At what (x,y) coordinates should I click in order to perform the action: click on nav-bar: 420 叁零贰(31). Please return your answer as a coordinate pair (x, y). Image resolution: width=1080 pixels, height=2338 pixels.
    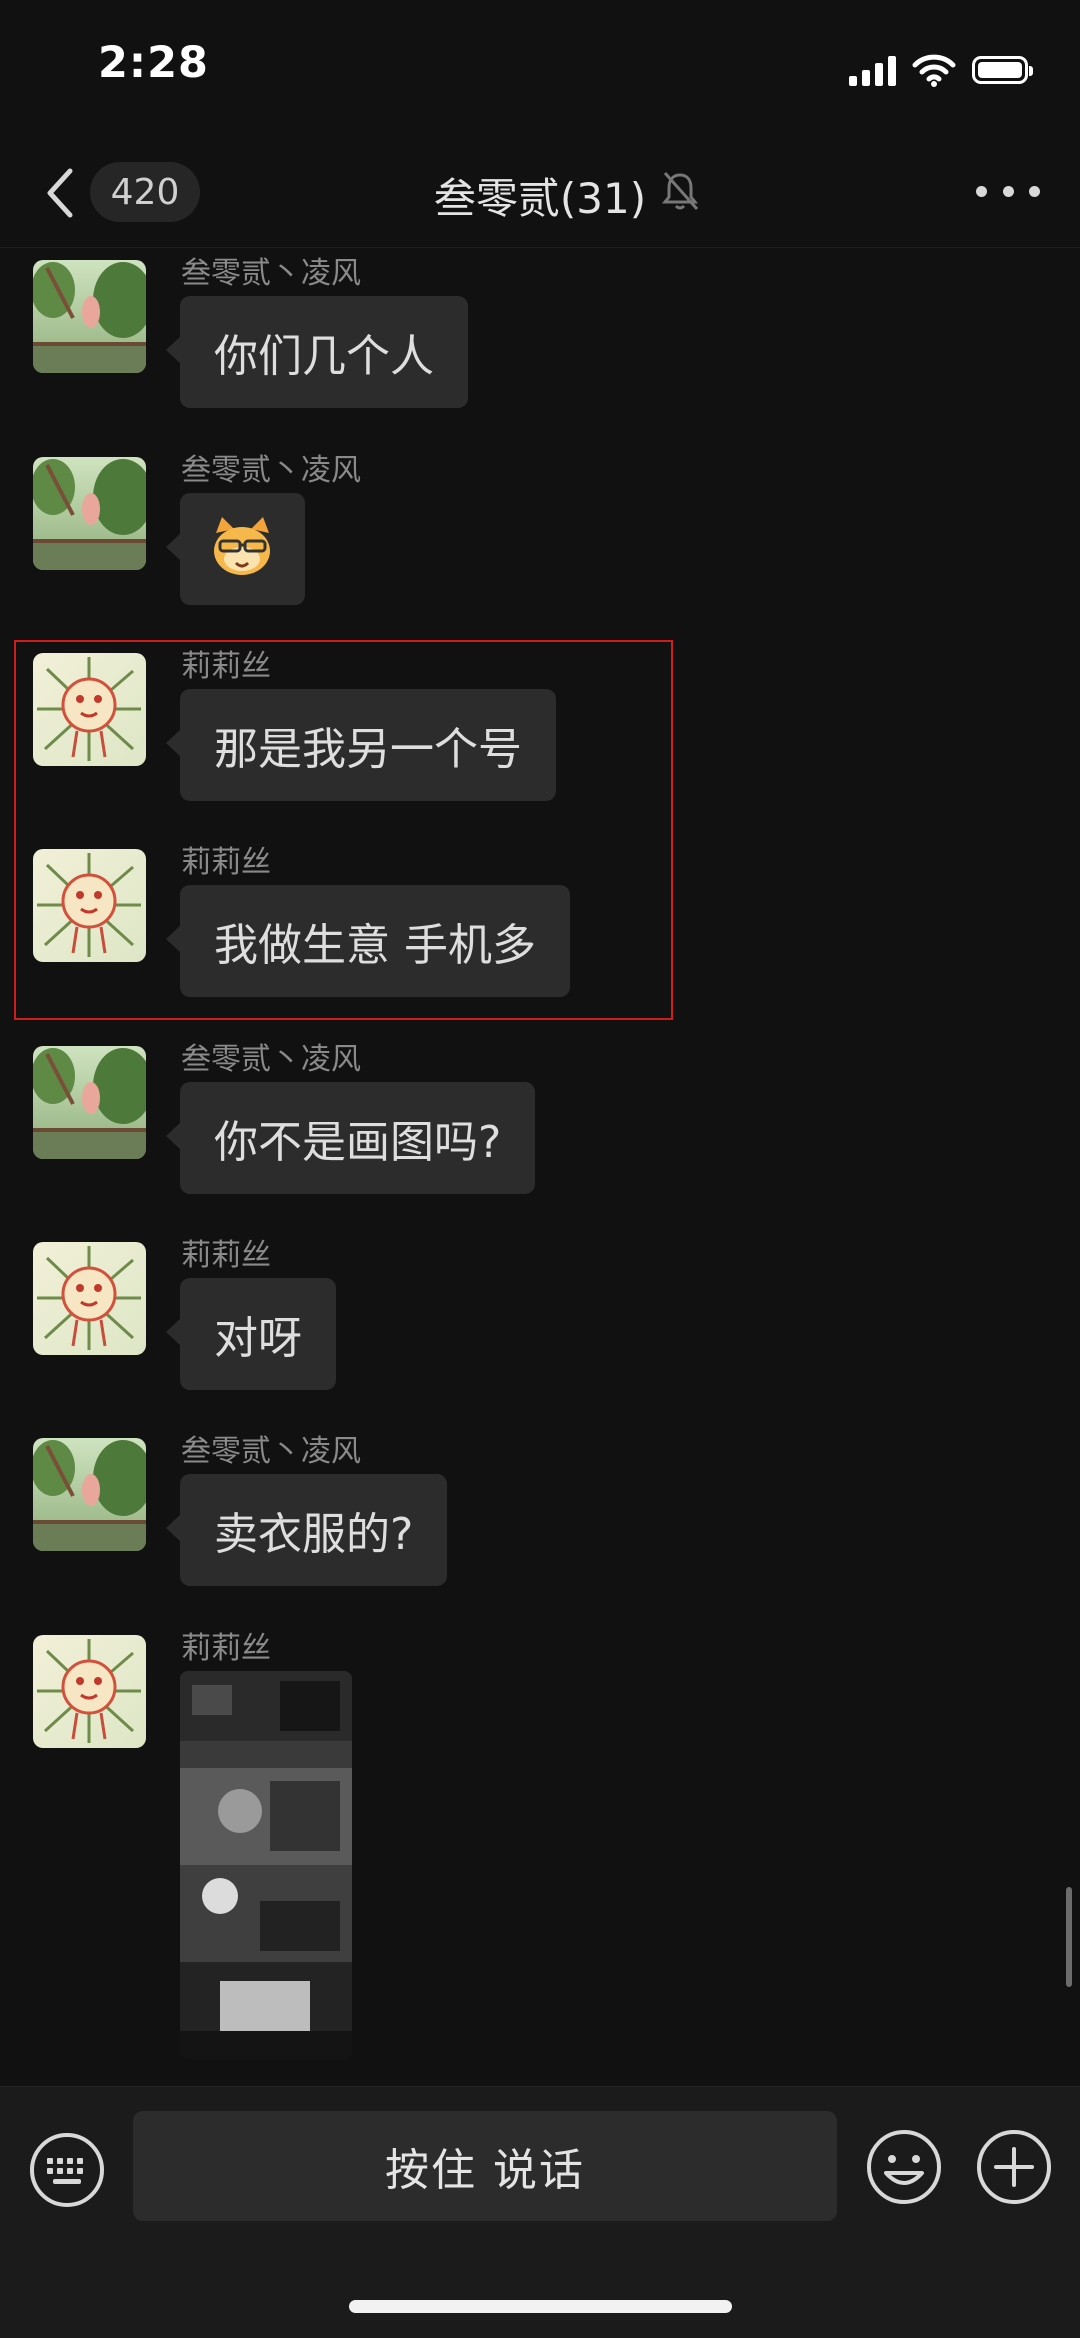
    Looking at the image, I should click on (540, 191).